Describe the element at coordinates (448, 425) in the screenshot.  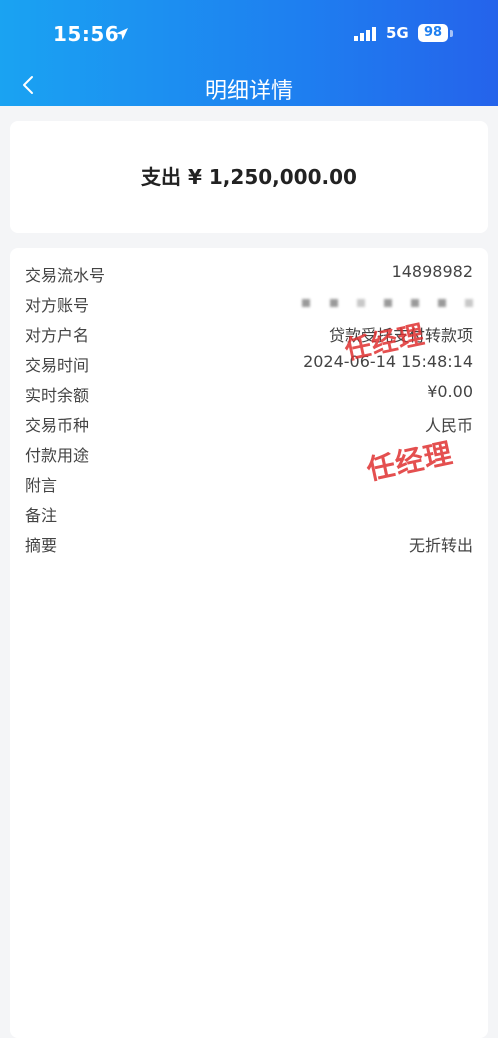
I see `detail-value: 人民币` at that location.